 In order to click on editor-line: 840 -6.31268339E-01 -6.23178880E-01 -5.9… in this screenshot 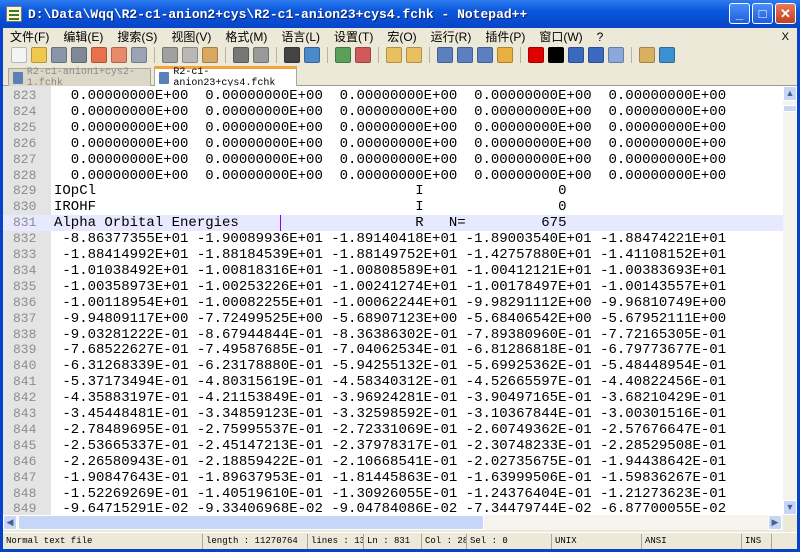, I will do `click(393, 366)`.